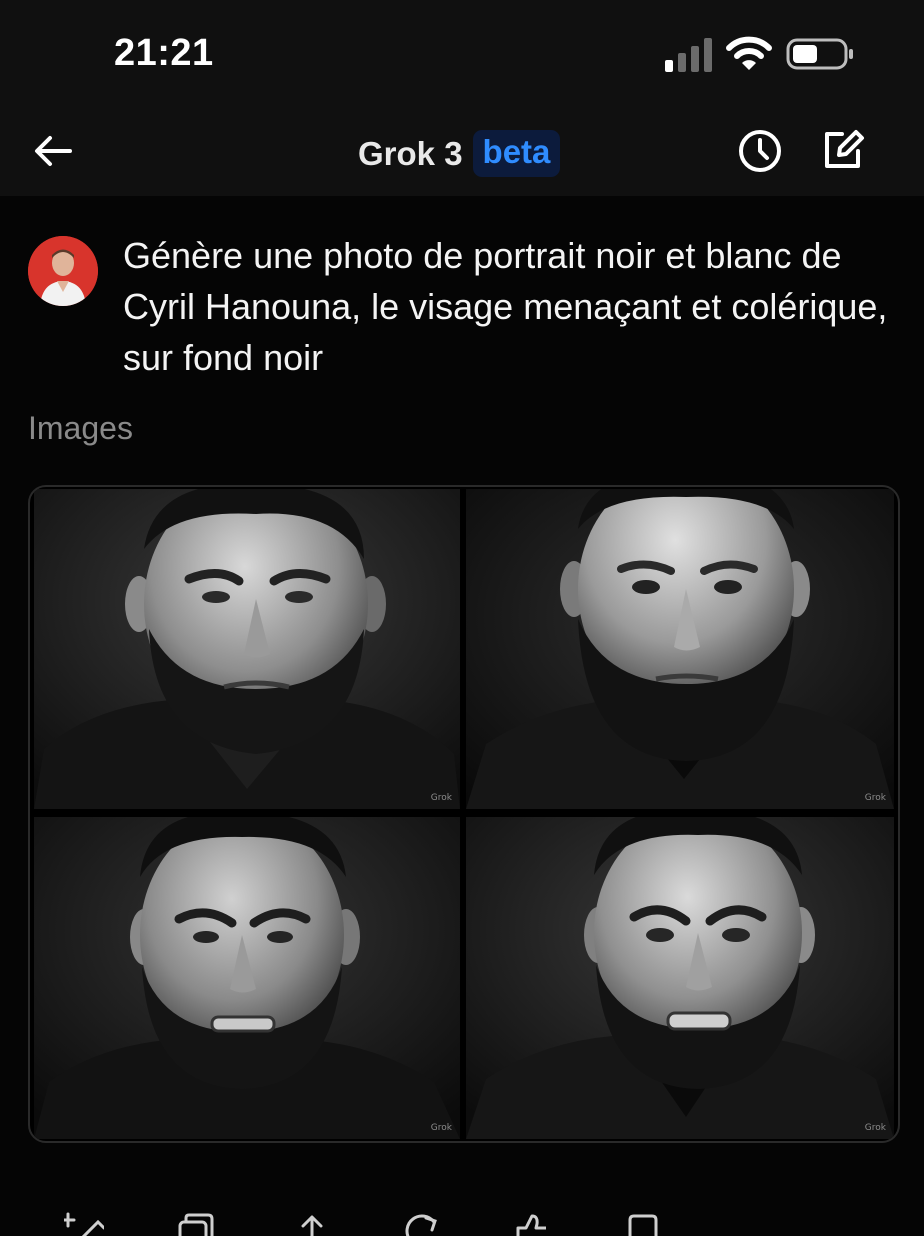 Image resolution: width=924 pixels, height=1236 pixels. Describe the element at coordinates (516, 153) in the screenshot. I see `beta-badge: beta` at that location.